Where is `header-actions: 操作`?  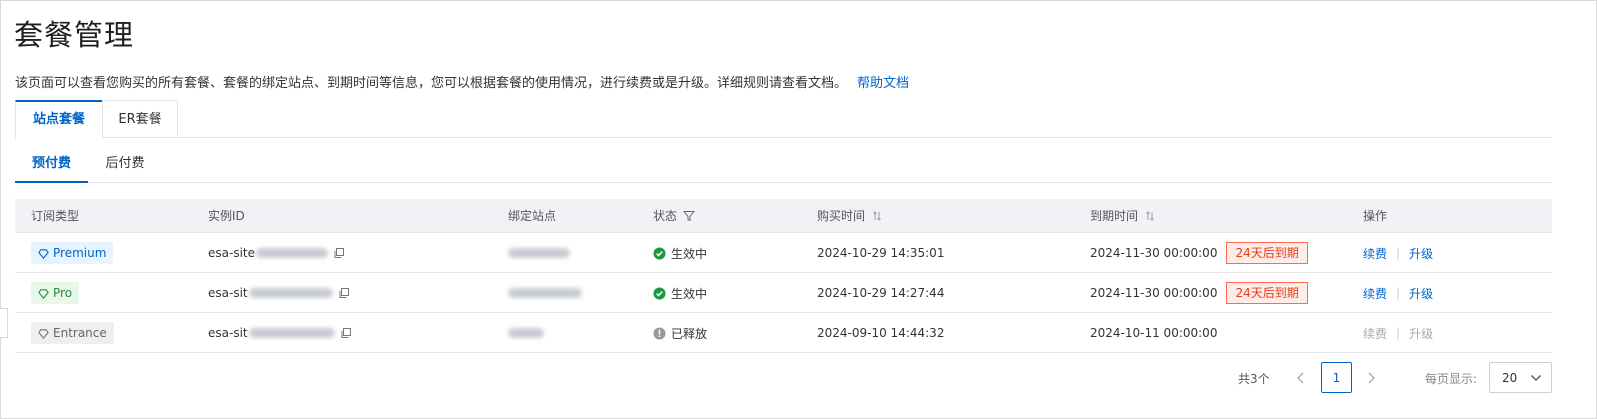
header-actions: 操作 is located at coordinates (1375, 216).